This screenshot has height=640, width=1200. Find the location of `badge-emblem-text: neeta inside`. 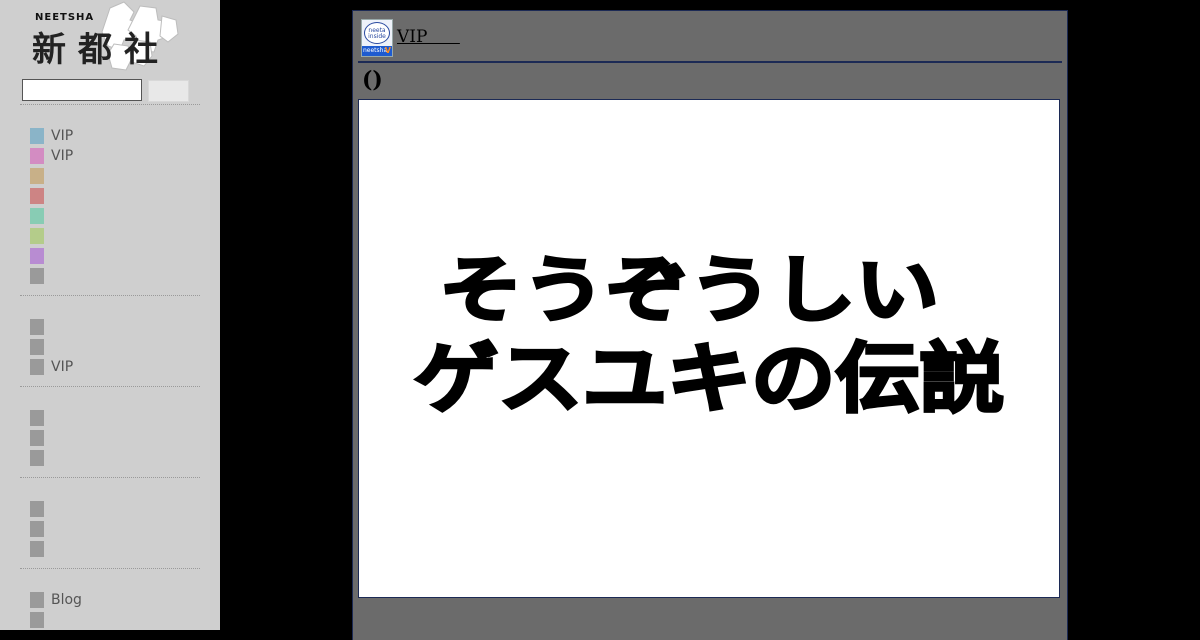

badge-emblem-text: neeta inside is located at coordinates (377, 33).